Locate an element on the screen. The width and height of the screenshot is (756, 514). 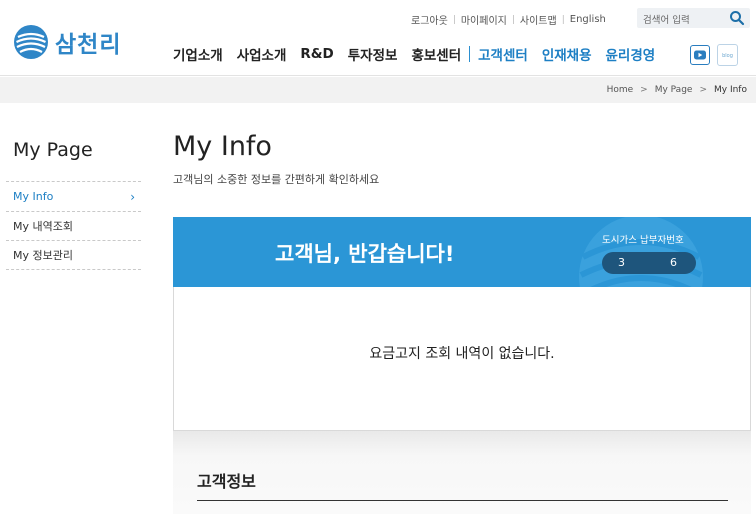
side-item-label: My Info is located at coordinates (33, 196).